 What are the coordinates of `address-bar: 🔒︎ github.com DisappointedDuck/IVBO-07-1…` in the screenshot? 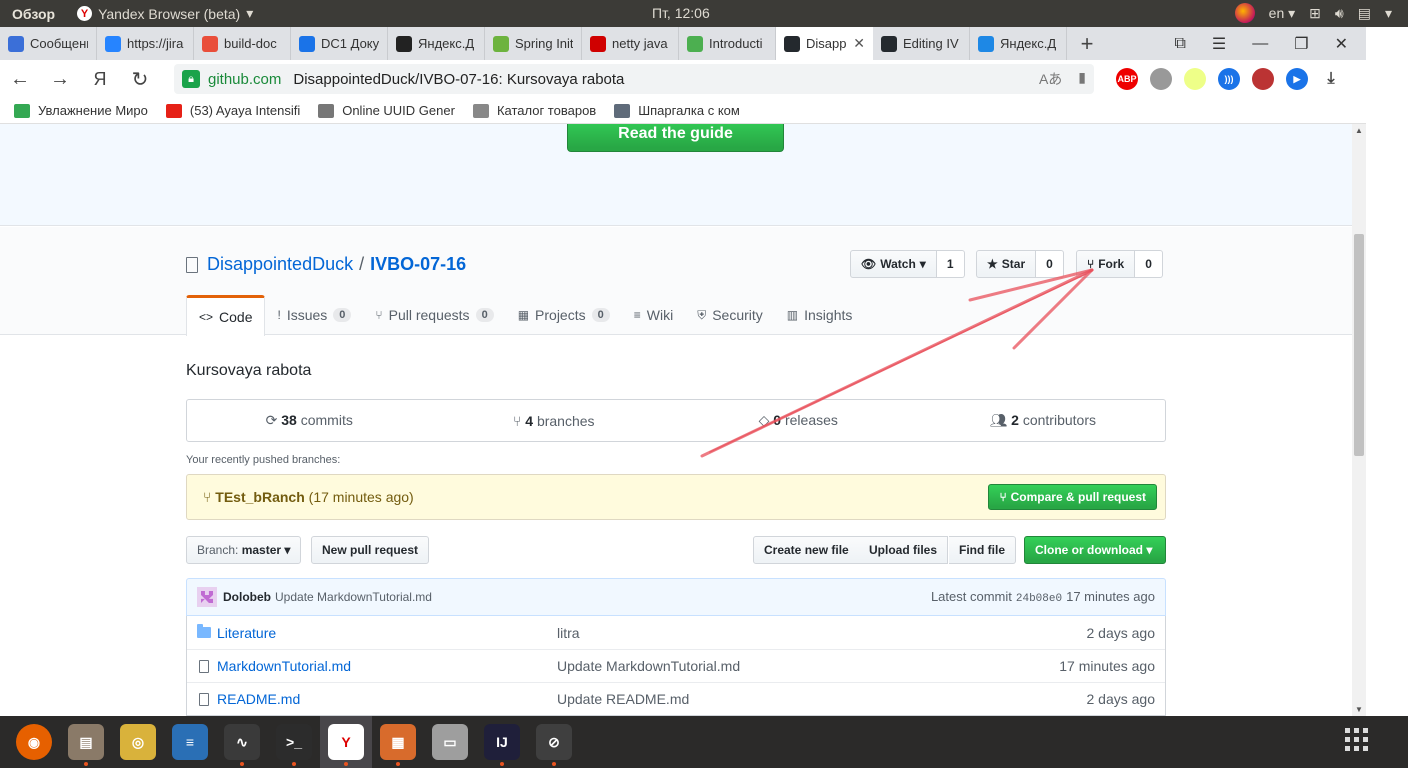 It's located at (634, 79).